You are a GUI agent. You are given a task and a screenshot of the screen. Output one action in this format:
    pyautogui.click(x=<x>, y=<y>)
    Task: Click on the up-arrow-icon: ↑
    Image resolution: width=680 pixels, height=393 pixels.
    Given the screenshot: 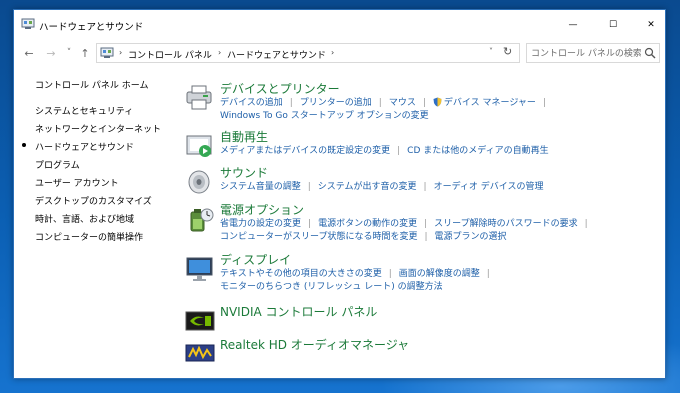 What is the action you would take?
    pyautogui.click(x=85, y=53)
    